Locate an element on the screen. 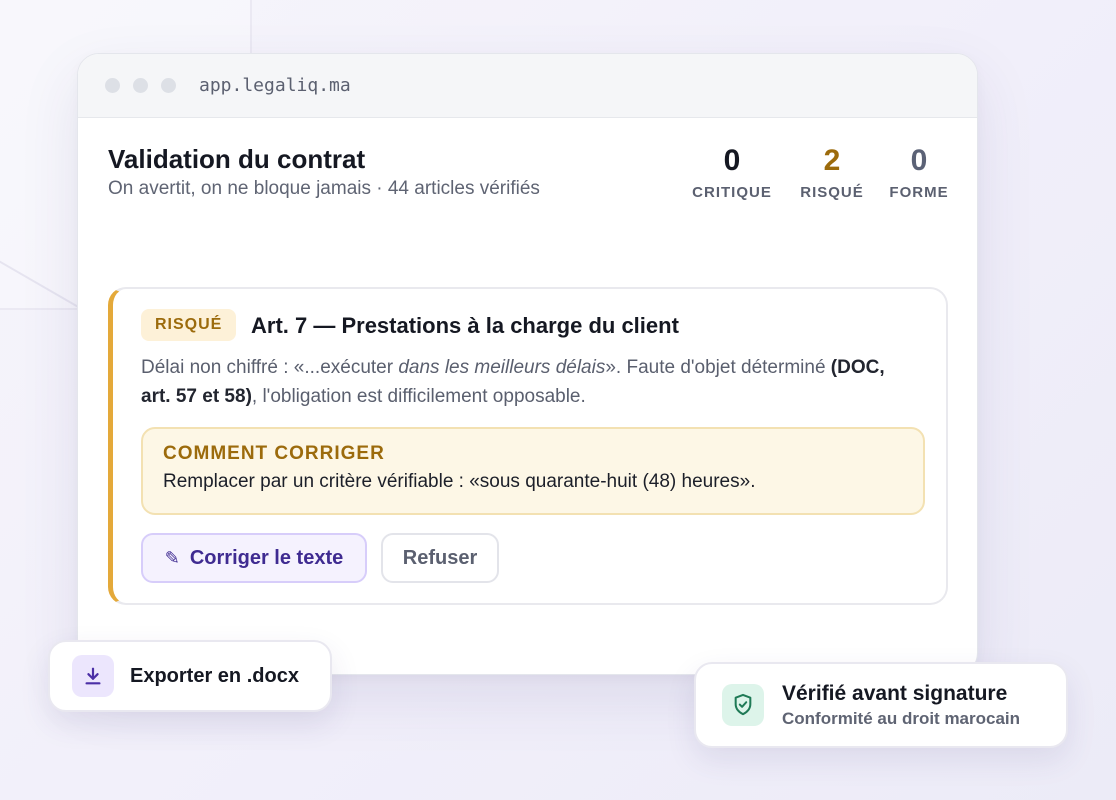 Image resolution: width=1116 pixels, height=800 pixels. export-docx-button: Exporter en .docx is located at coordinates (190, 676).